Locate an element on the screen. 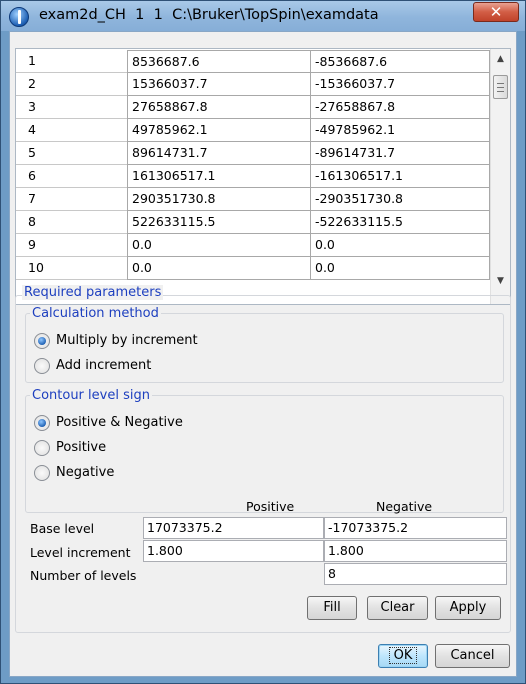 The width and height of the screenshot is (526, 684). contour-level-sign-legend: Contour level sign is located at coordinates (91, 395).